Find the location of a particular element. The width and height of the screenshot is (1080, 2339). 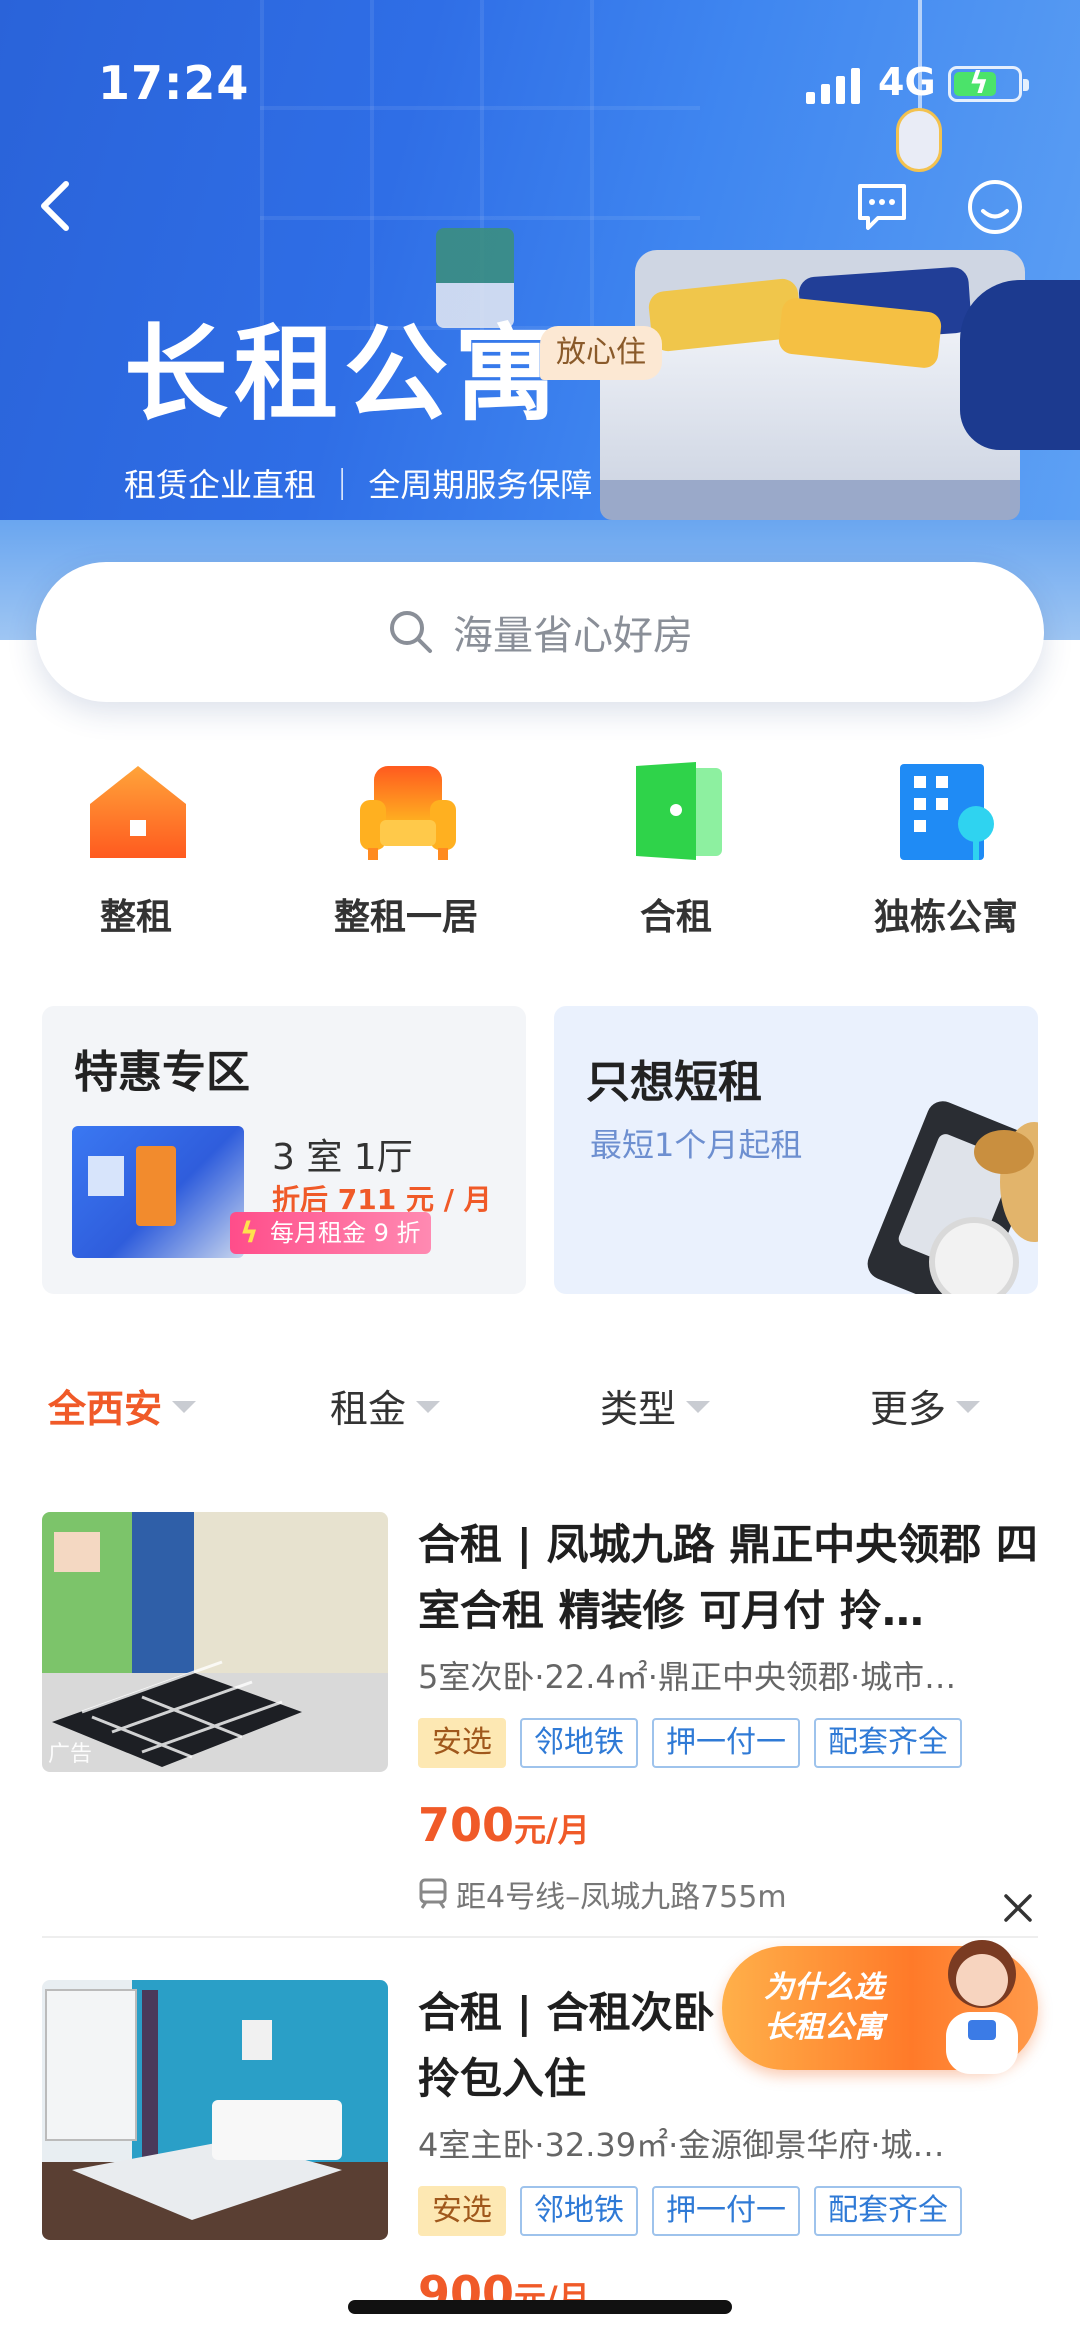

listing-photo is located at coordinates (215, 2110).